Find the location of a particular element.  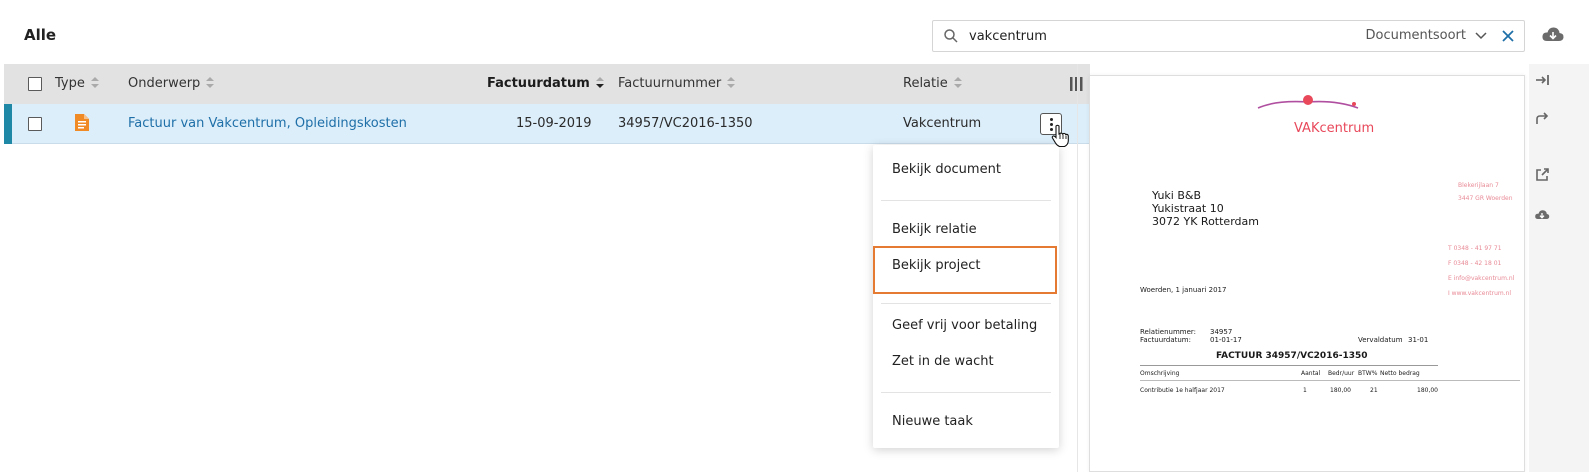

table-header-net: Netto bedrag is located at coordinates (1400, 373).